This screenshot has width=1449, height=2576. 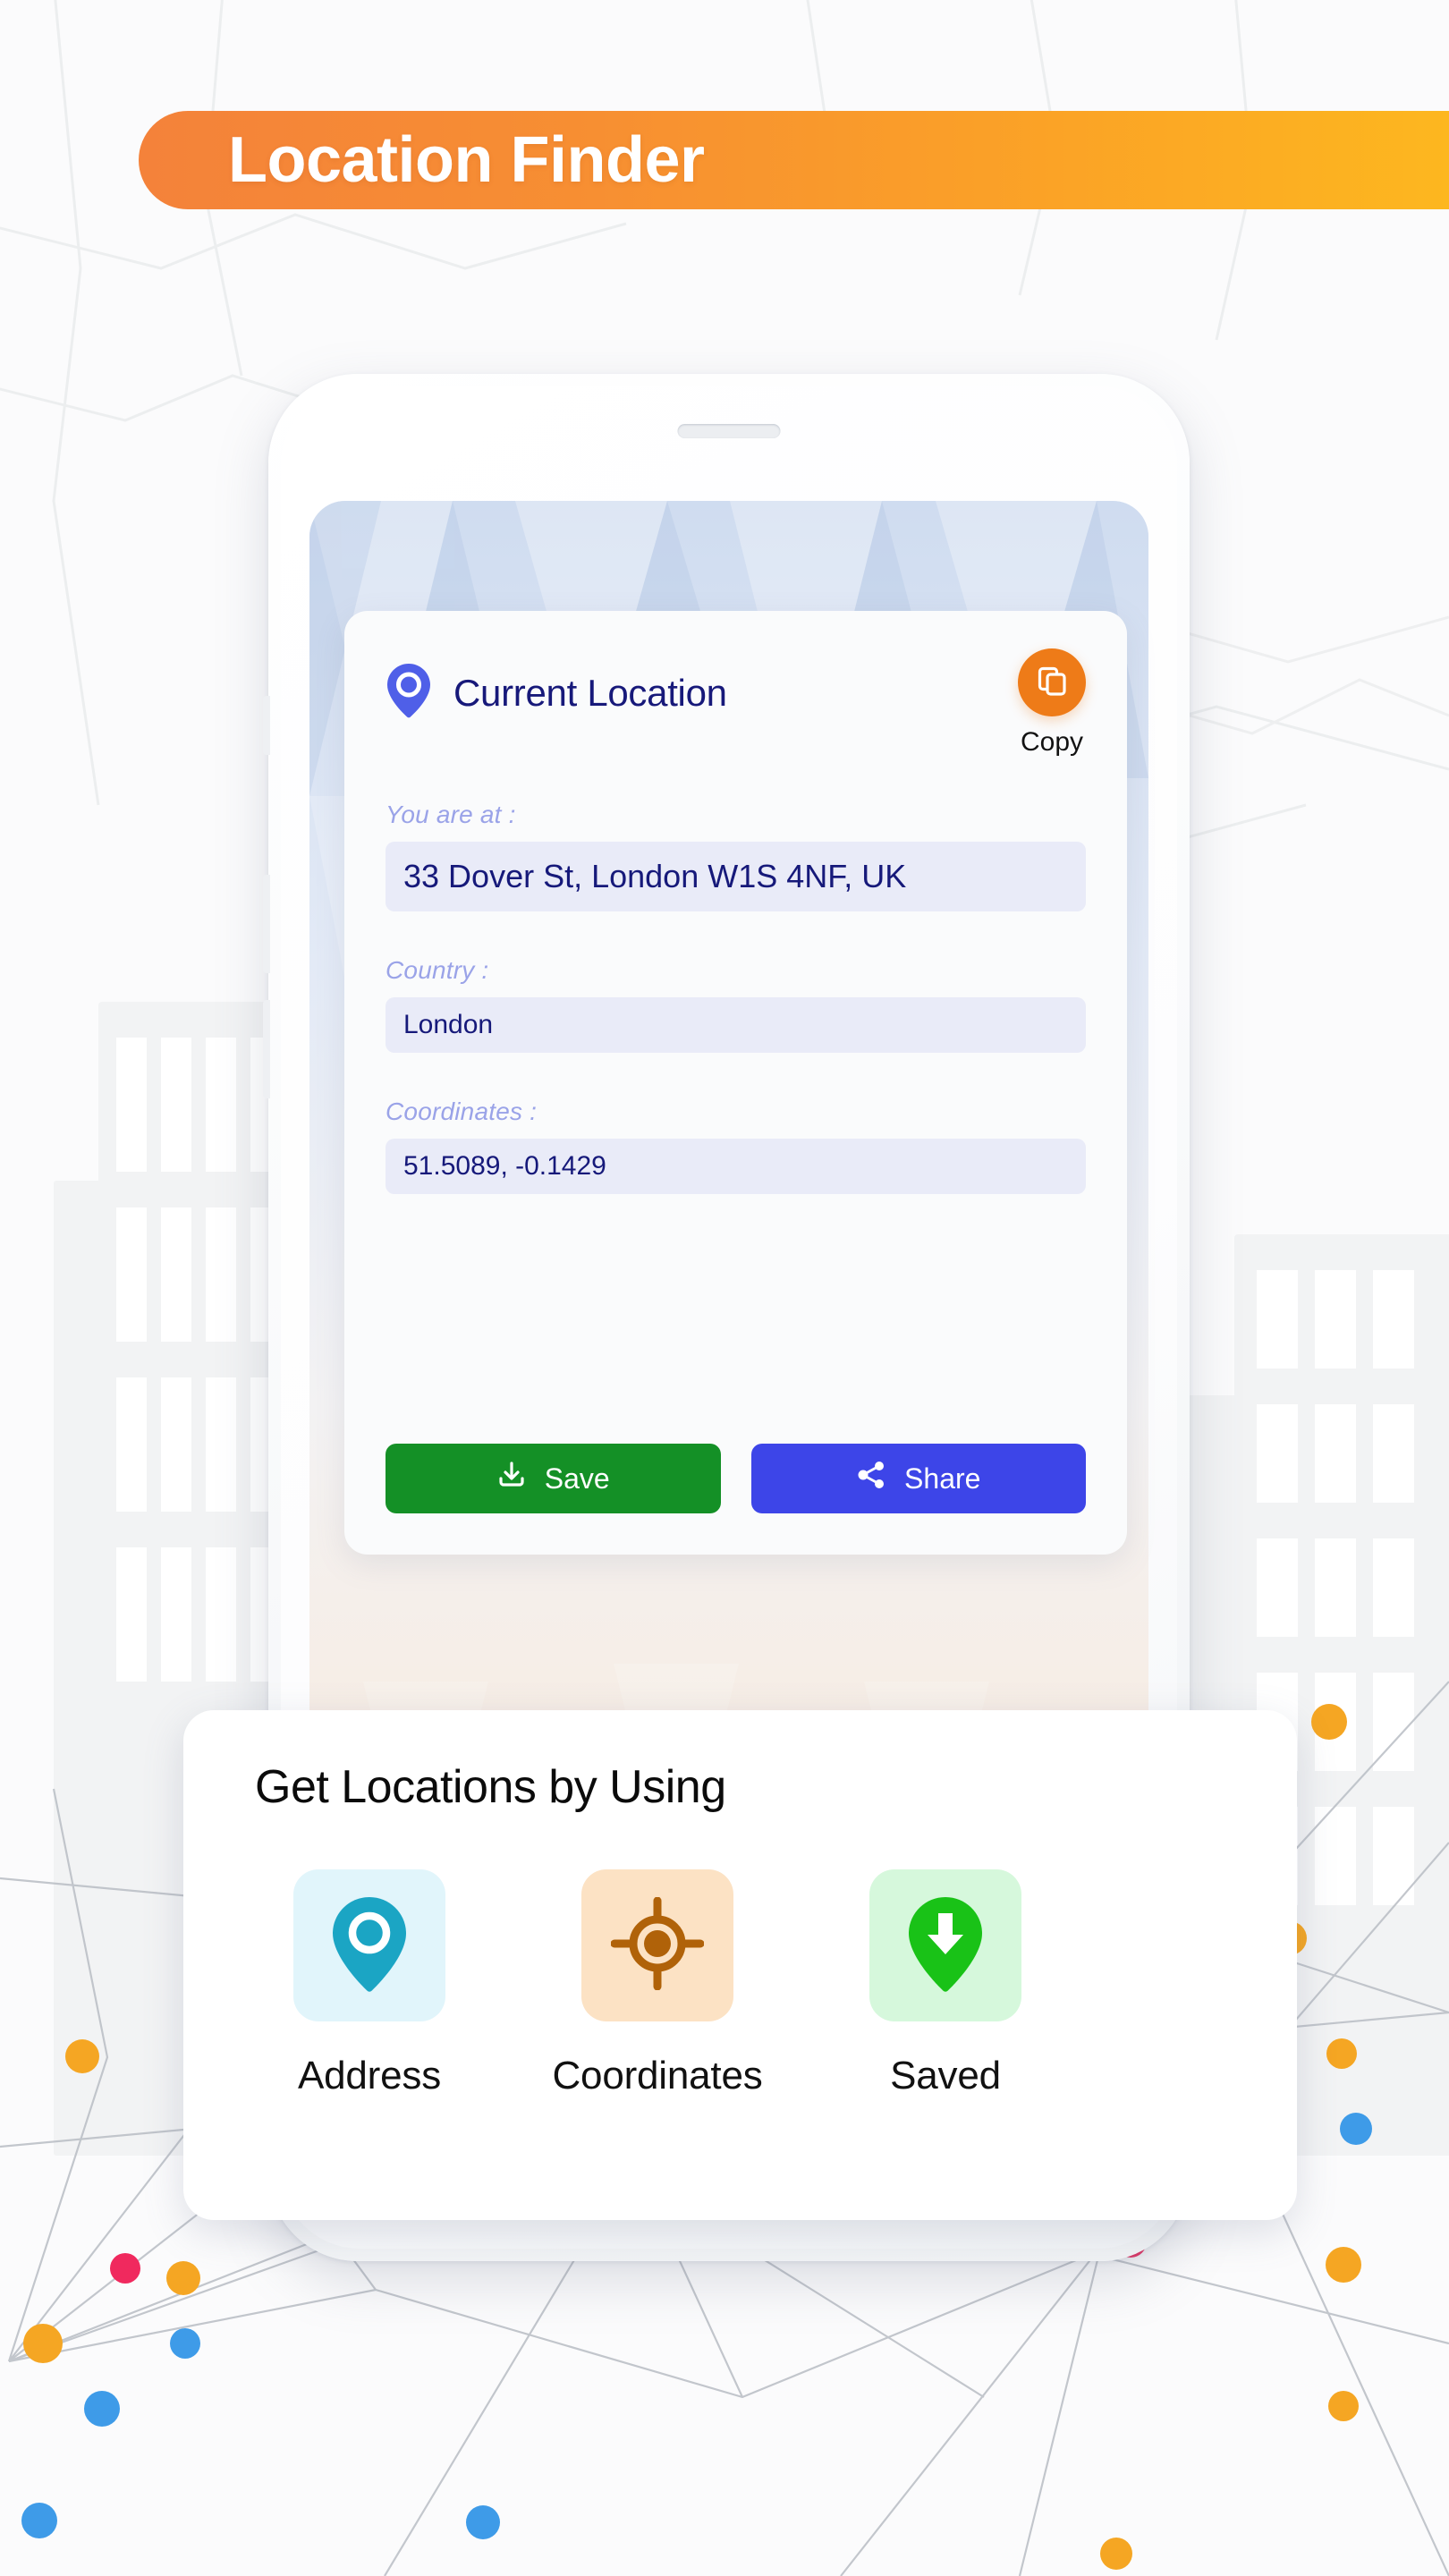 I want to click on method-address-label: Address, so click(x=369, y=2075).